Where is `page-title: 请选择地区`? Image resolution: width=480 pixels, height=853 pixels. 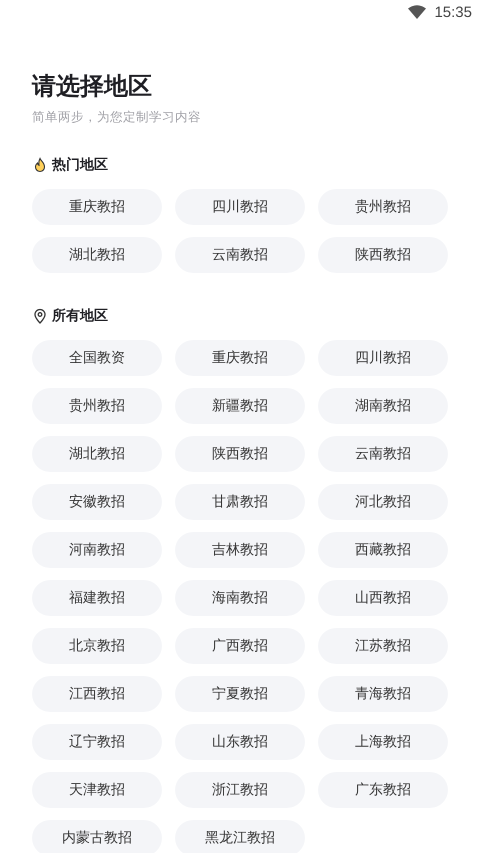
page-title: 请选择地区 is located at coordinates (92, 86).